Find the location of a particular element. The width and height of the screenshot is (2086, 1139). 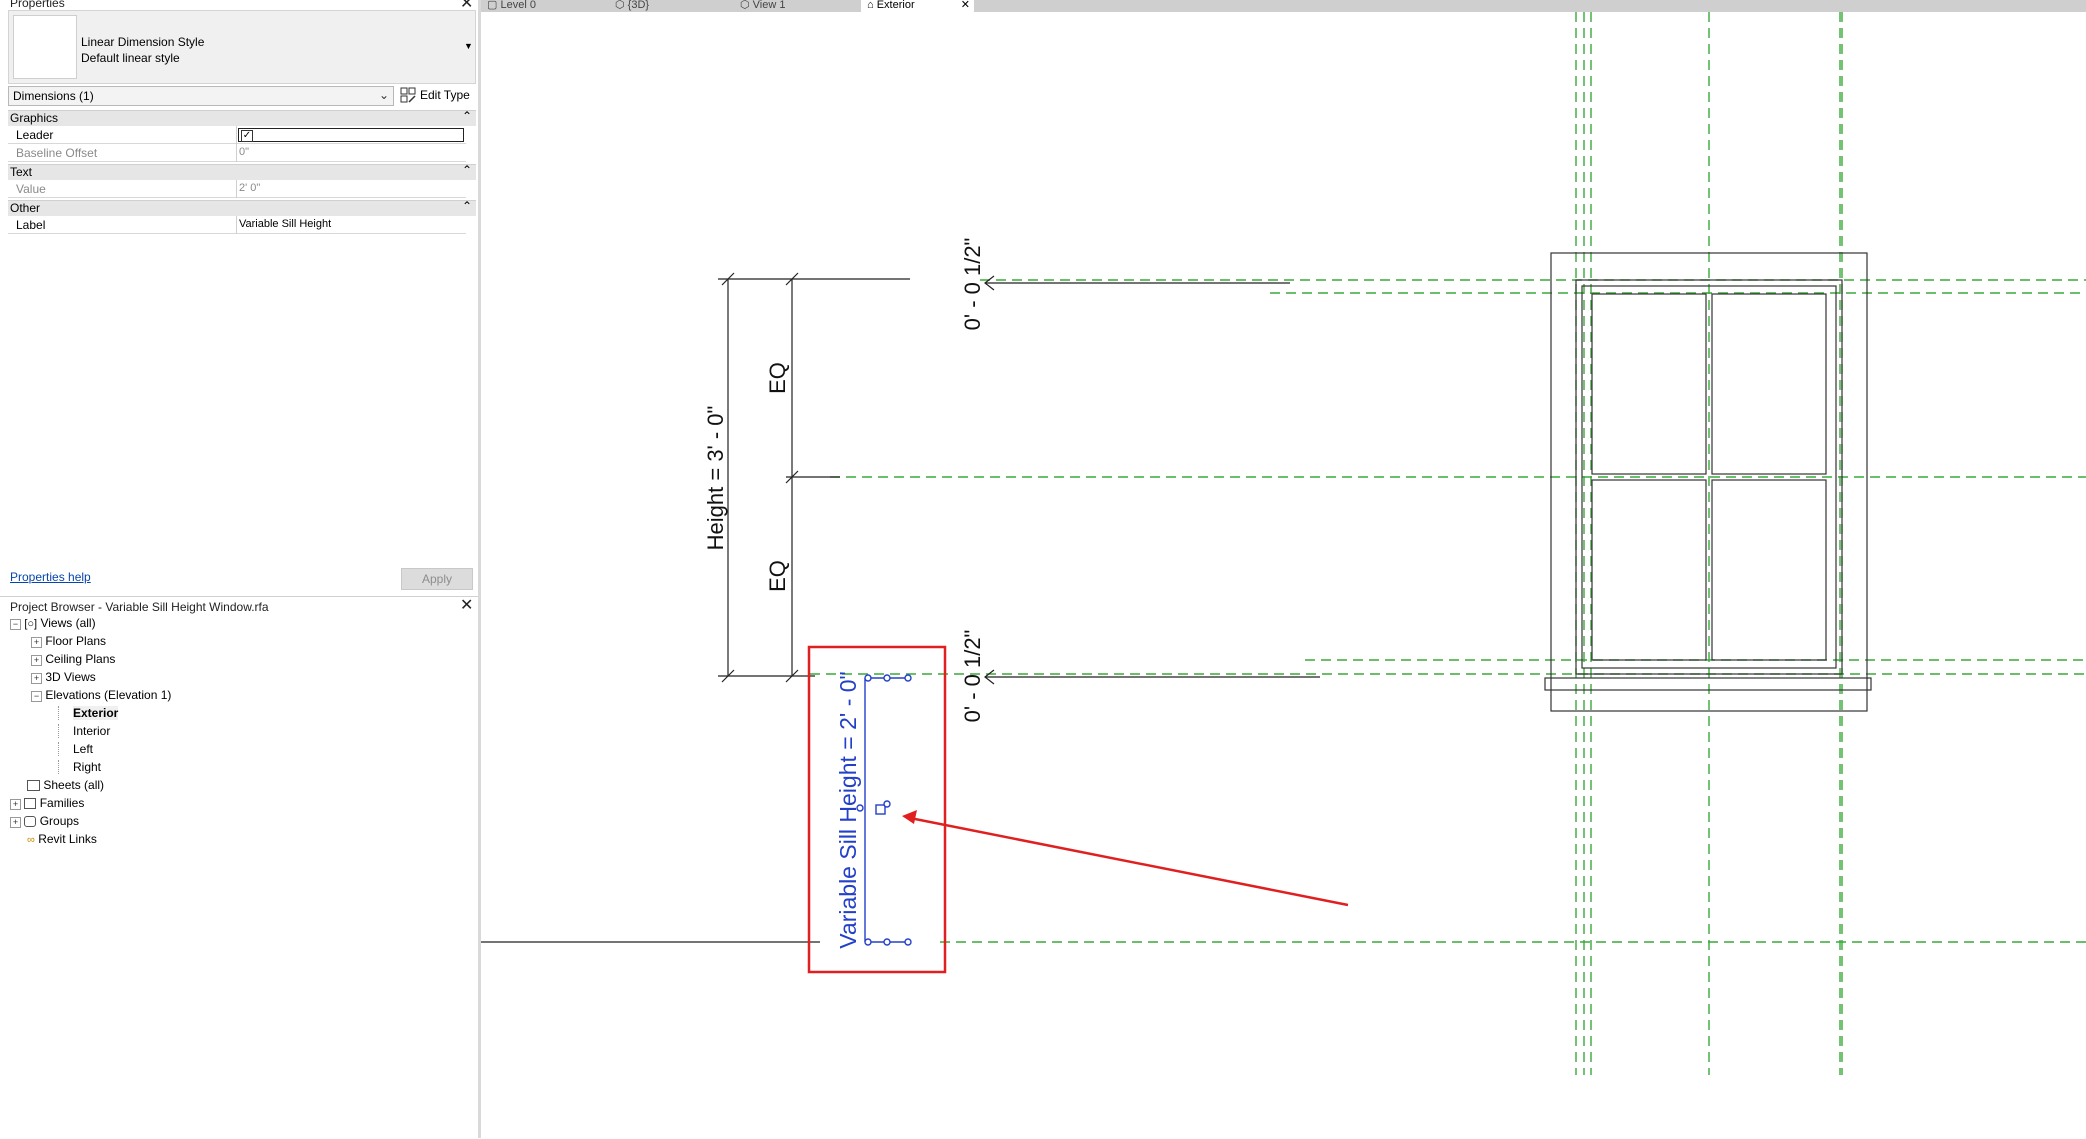

tree-item-floor-plans: + Floor Plans is located at coordinates (68, 641).